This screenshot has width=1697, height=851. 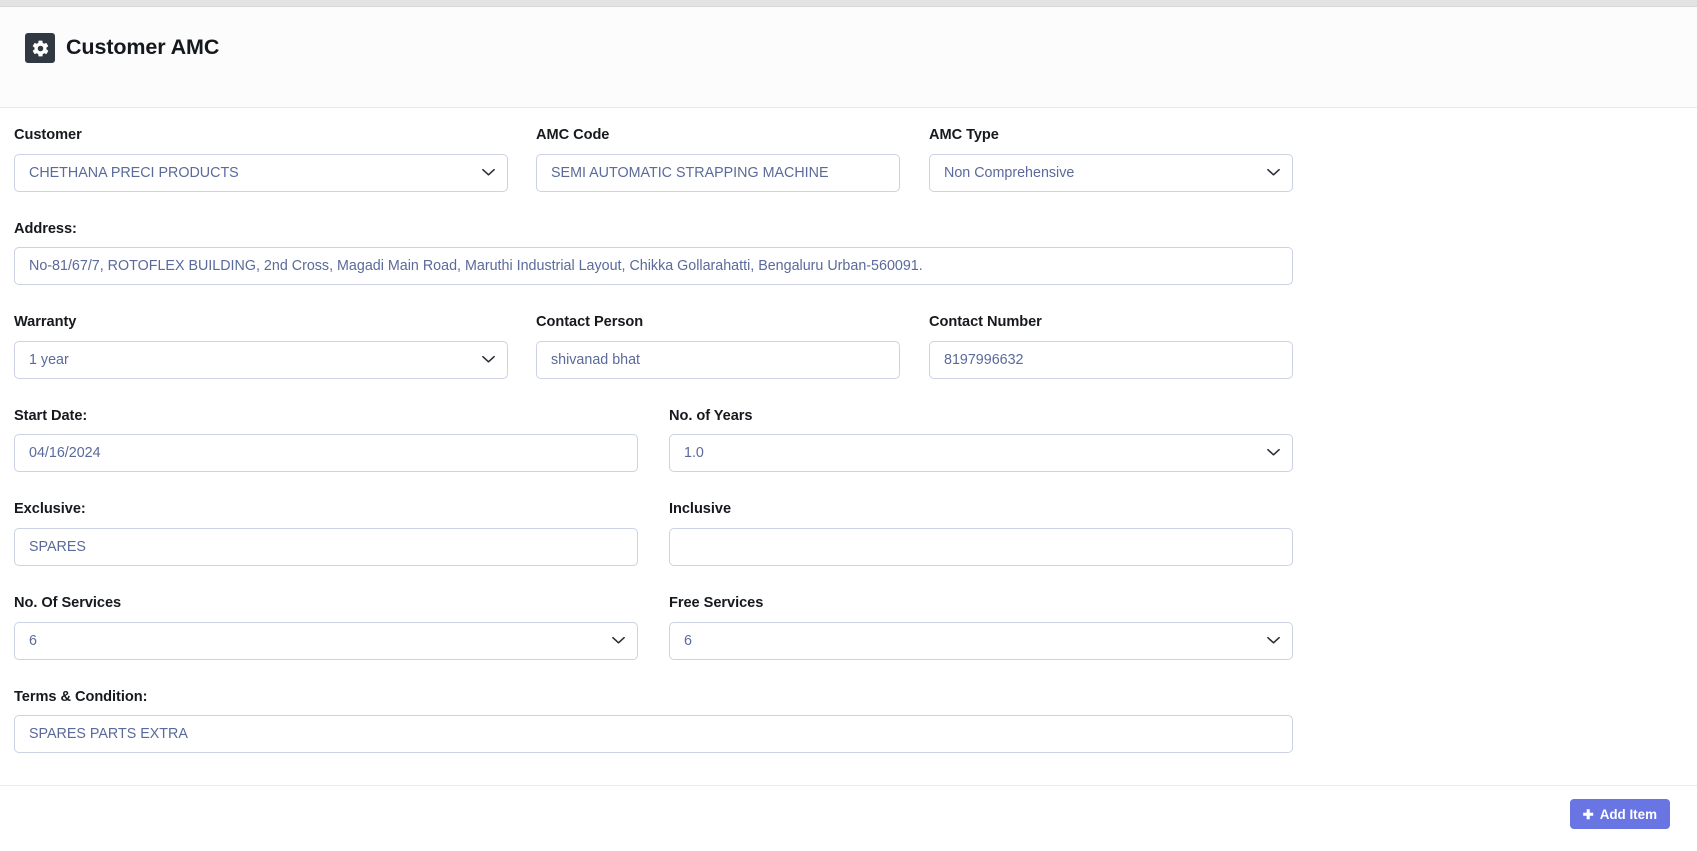 What do you see at coordinates (596, 359) in the screenshot?
I see `contact-person-value: shivanad bhat` at bounding box center [596, 359].